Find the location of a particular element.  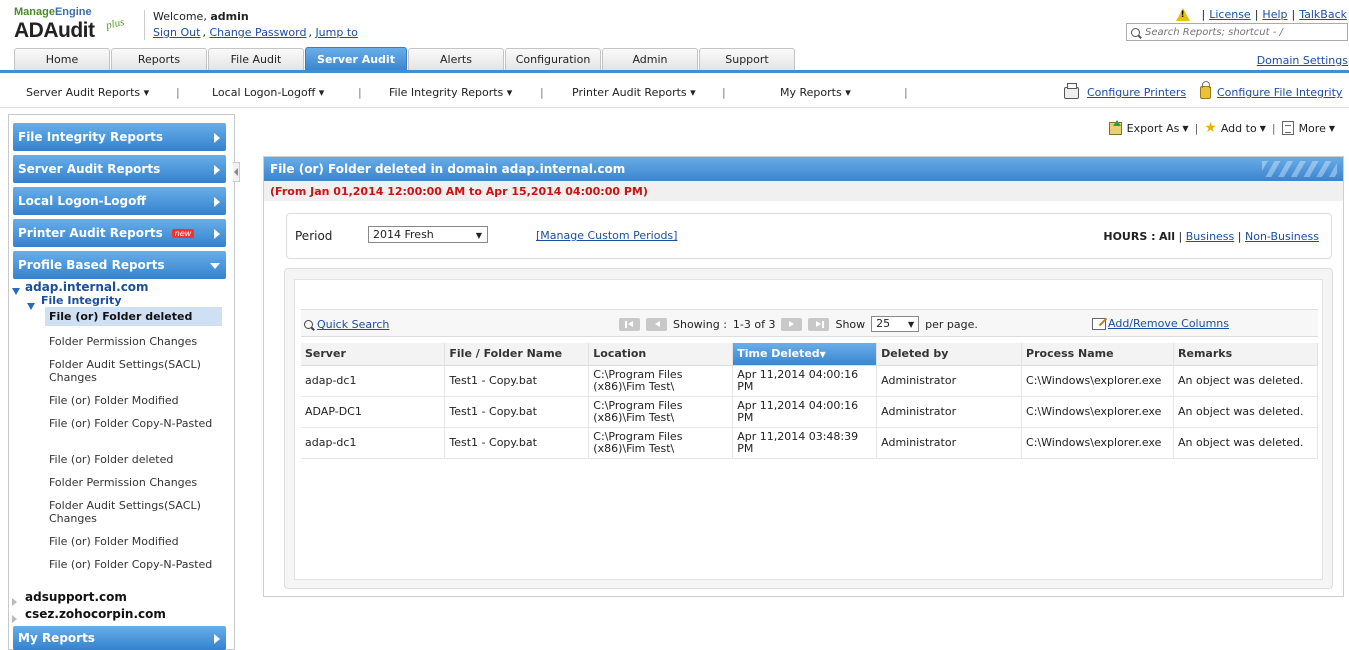

export-as-menu: Export As ▼ is located at coordinates (1148, 127).